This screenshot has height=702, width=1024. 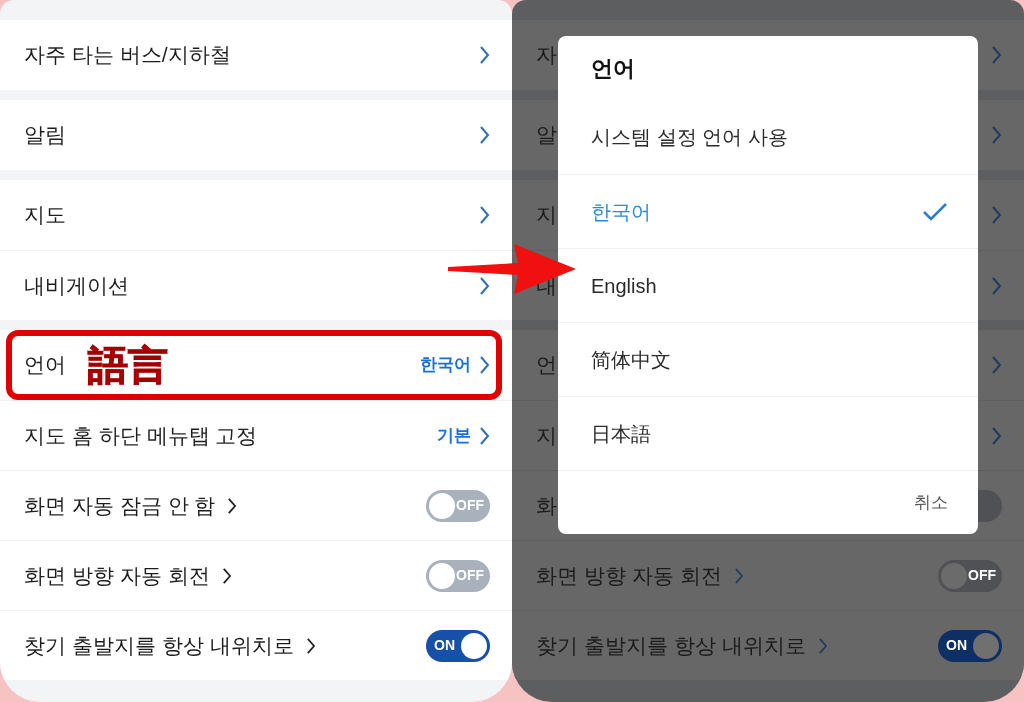 What do you see at coordinates (127, 55) in the screenshot?
I see `setting-label: 자주 타는 버스/지하철` at bounding box center [127, 55].